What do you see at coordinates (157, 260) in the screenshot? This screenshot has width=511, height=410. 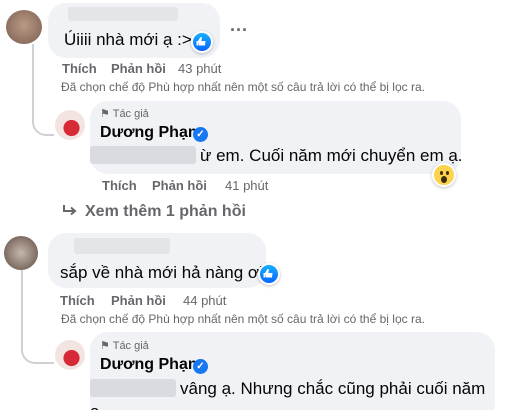 I see `comment-bubble: sắp về nhà mới hả nàng ơi` at bounding box center [157, 260].